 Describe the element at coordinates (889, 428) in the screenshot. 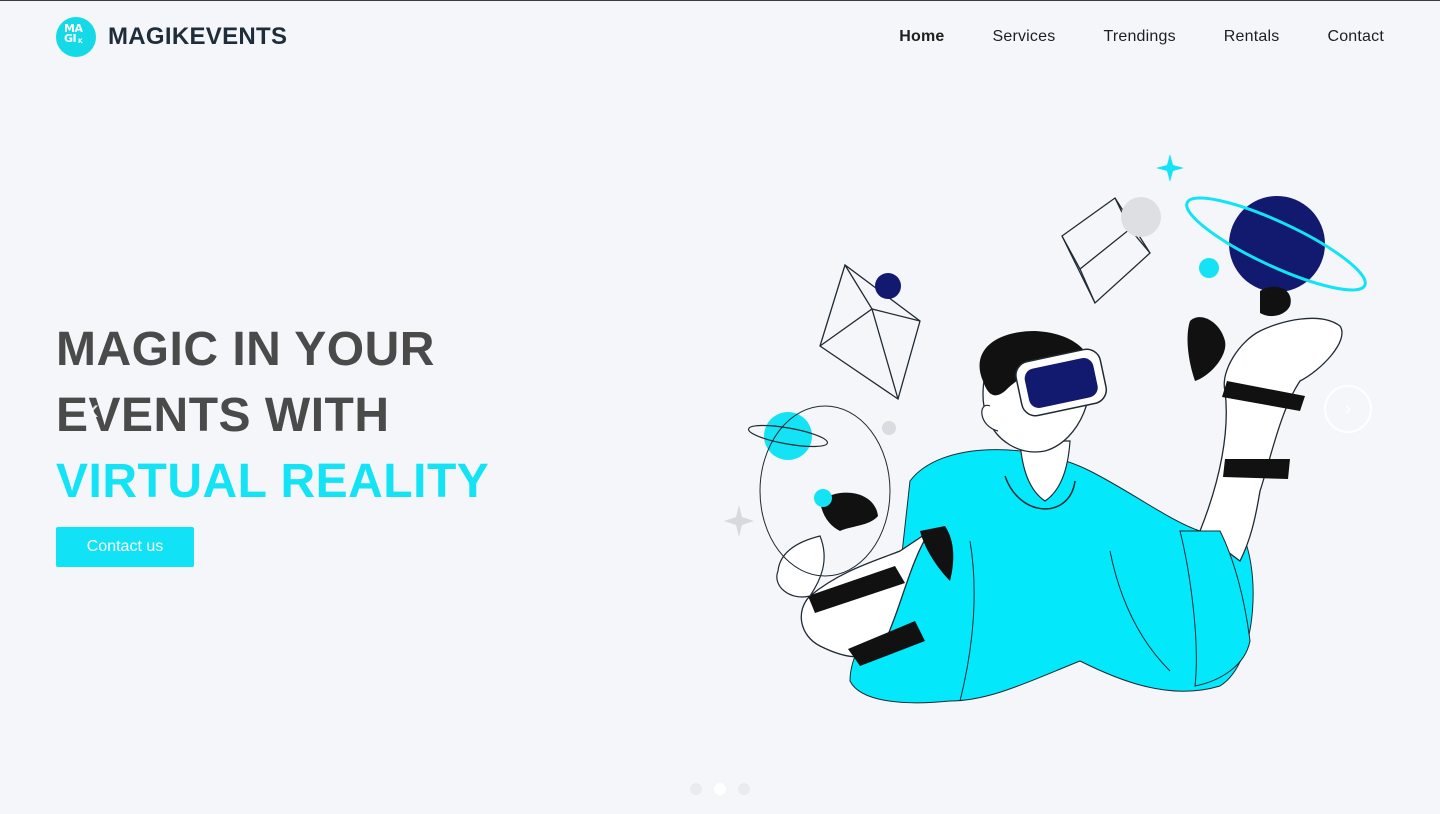

I see `small-dot-grey` at that location.